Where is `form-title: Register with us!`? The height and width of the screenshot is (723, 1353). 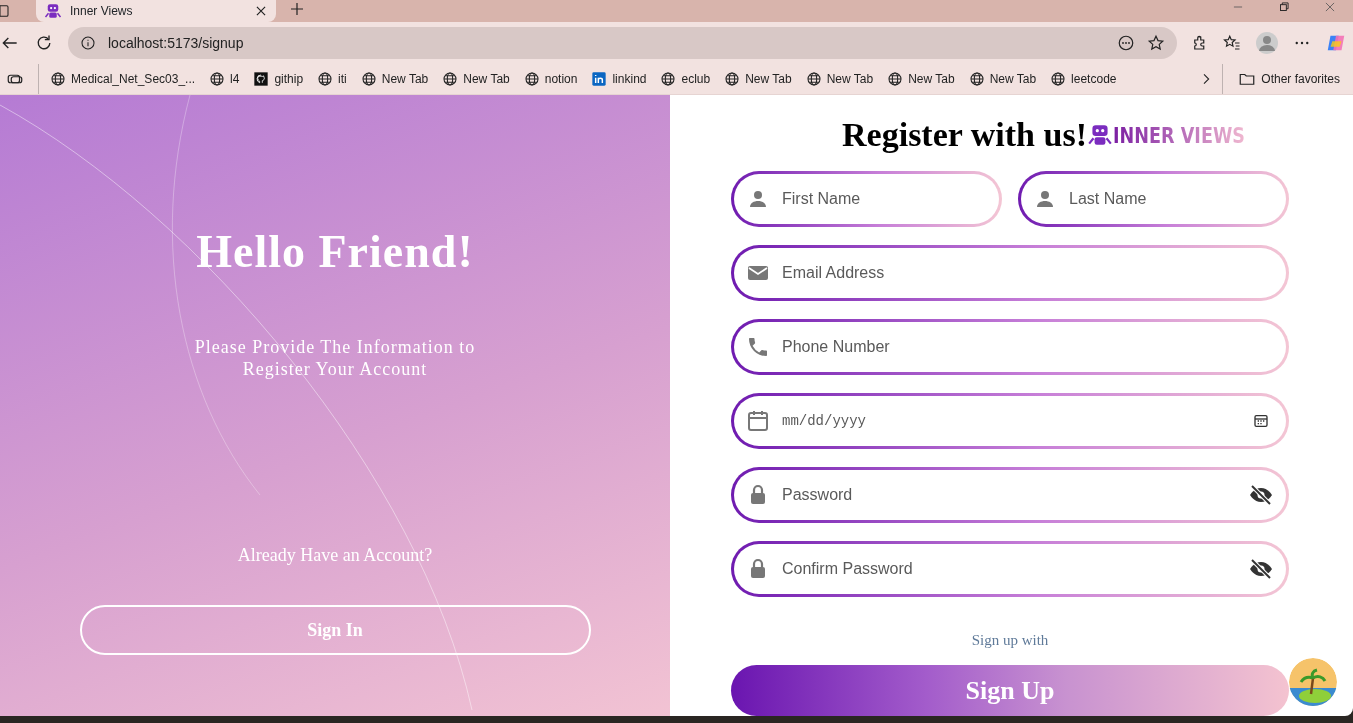 form-title: Register with us! is located at coordinates (964, 135).